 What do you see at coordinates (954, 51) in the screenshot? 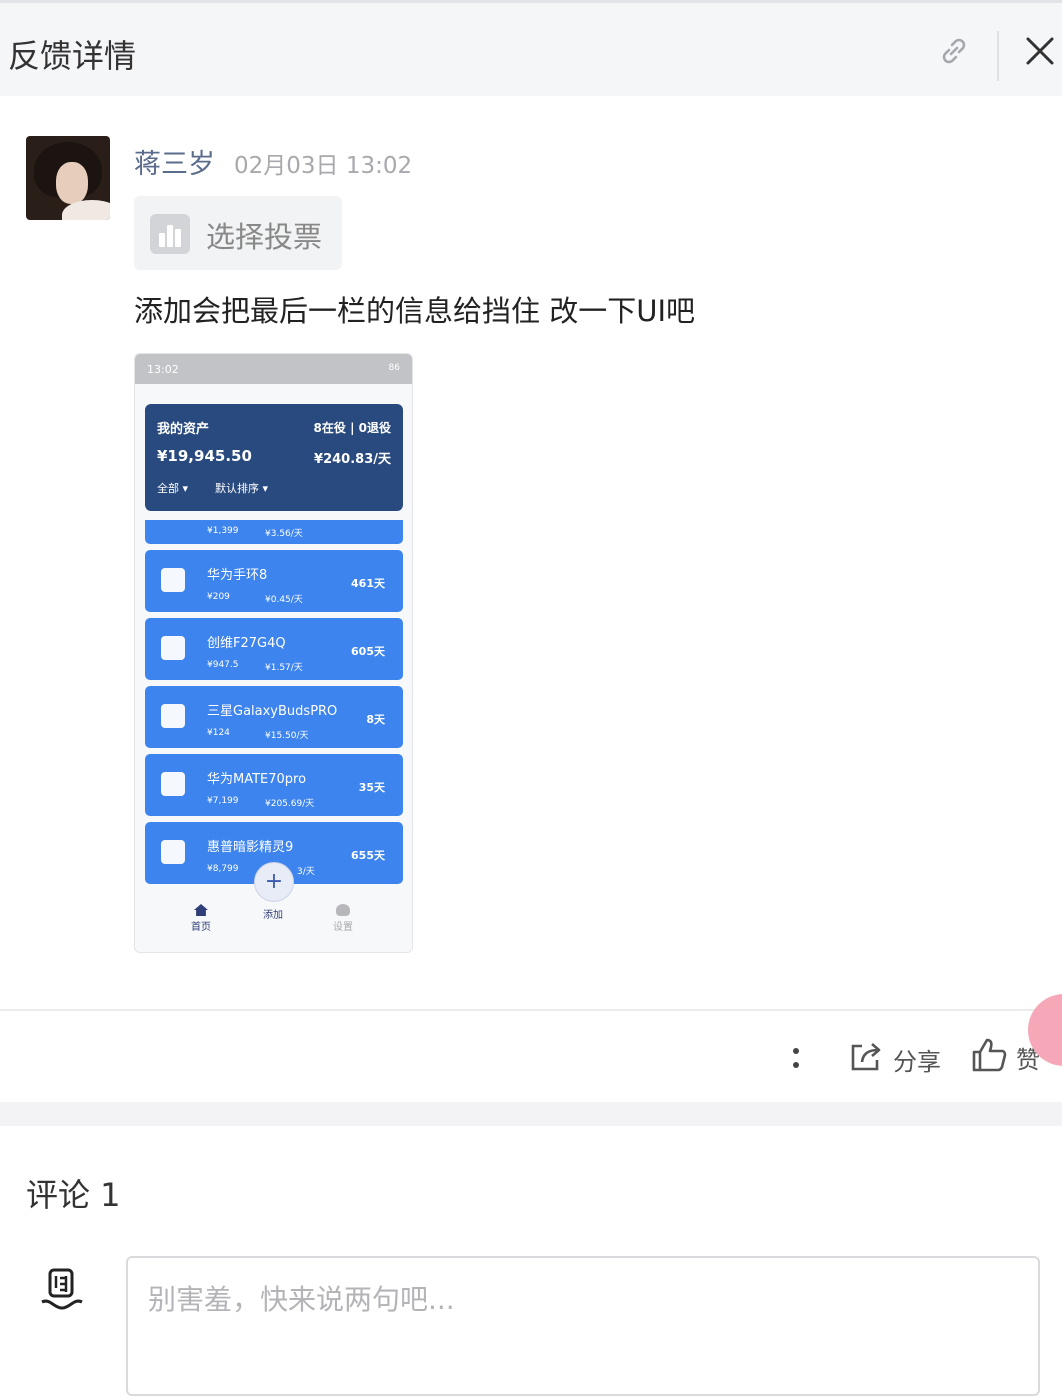
I see `link-icon` at bounding box center [954, 51].